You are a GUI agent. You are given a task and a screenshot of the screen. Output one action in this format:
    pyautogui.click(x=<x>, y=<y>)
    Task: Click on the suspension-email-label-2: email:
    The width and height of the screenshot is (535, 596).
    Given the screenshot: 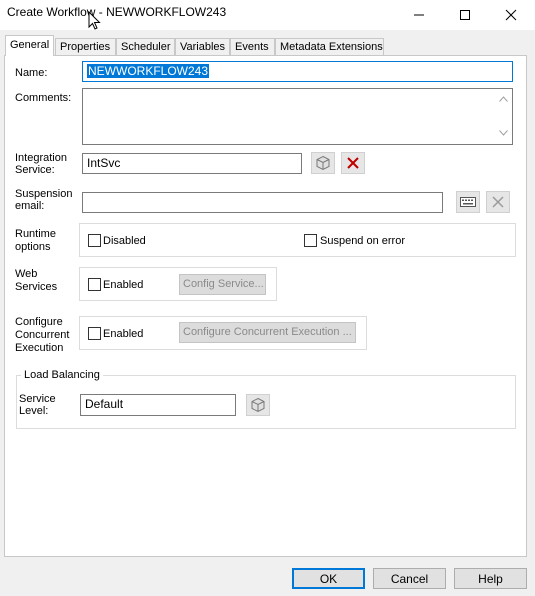 What is the action you would take?
    pyautogui.click(x=30, y=206)
    